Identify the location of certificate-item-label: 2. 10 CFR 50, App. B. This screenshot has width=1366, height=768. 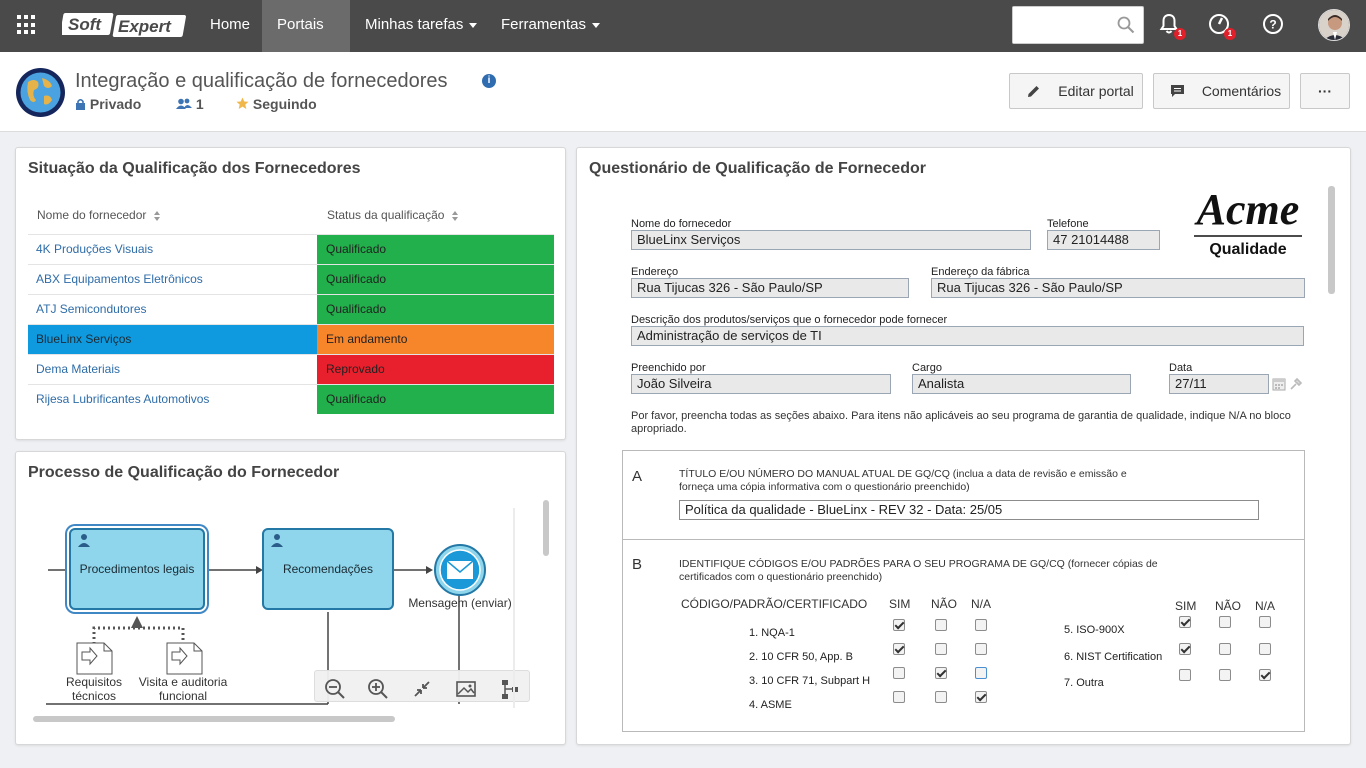
(801, 657).